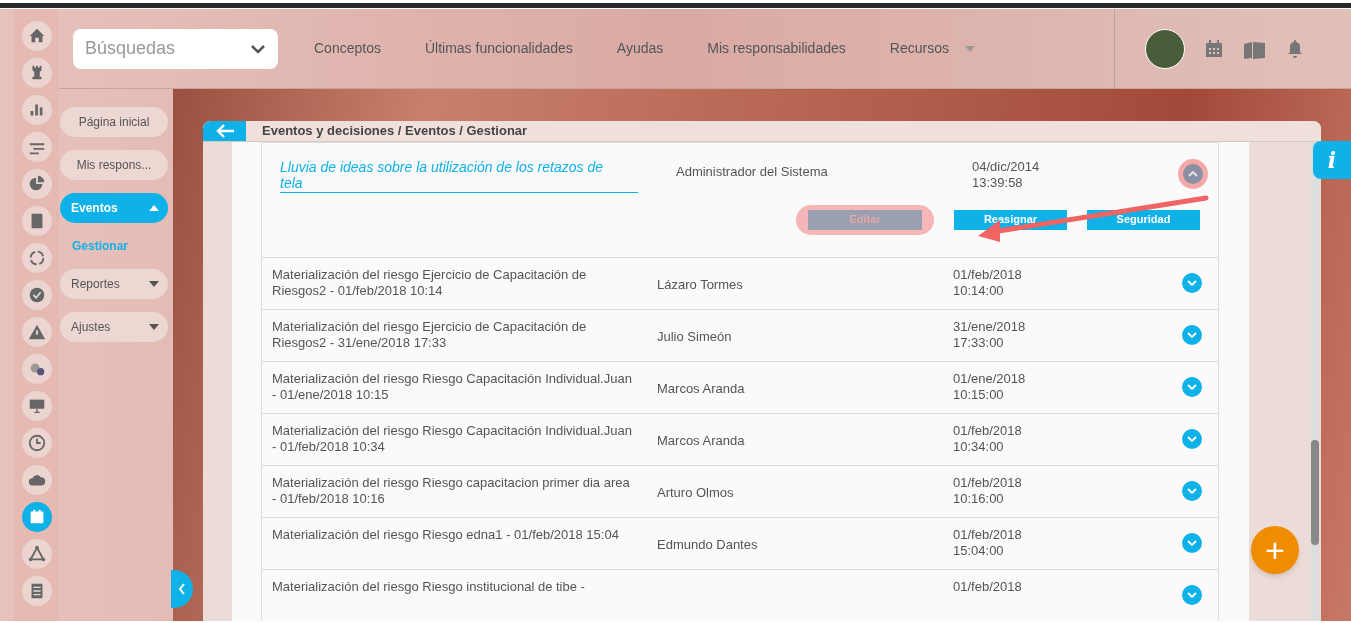 Image resolution: width=1351 pixels, height=623 pixels. I want to click on menu-link: Conceptos, so click(347, 48).